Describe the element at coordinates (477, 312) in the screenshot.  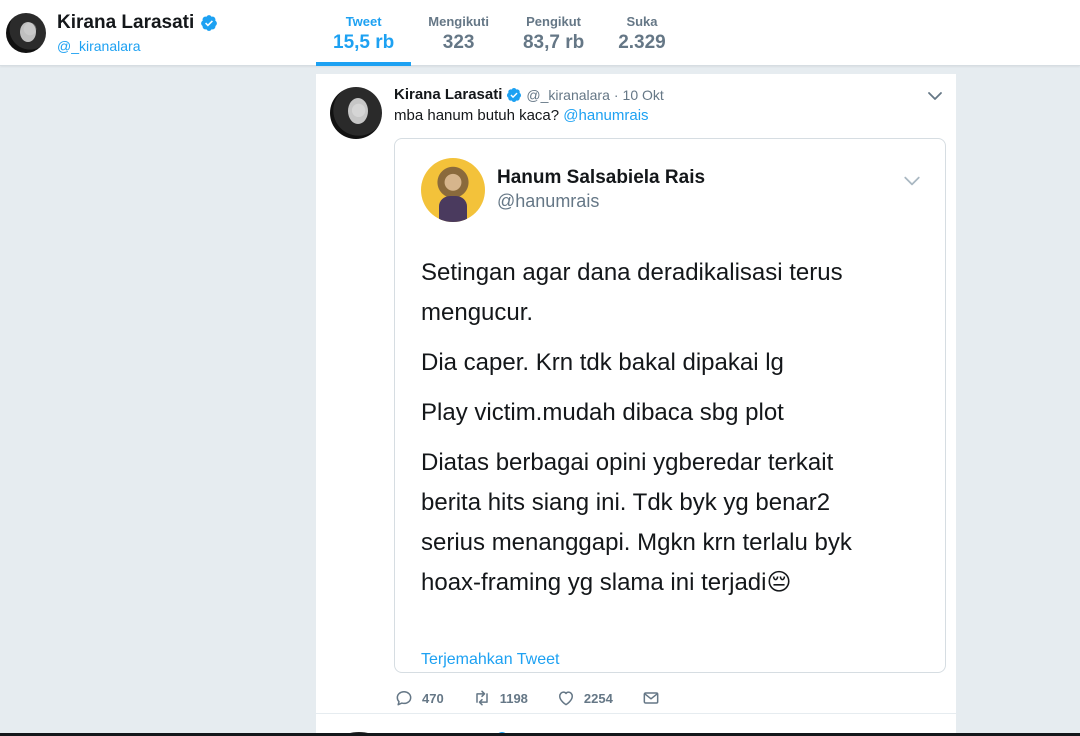
I see `quoted-line: mengucur.` at that location.